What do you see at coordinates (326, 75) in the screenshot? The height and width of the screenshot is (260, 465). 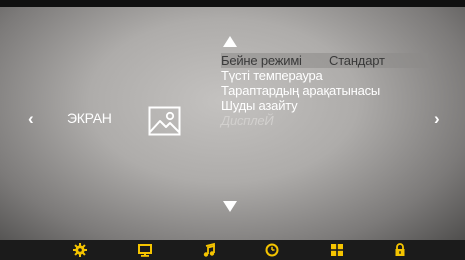 I see `menu-item-color-temperature: Түсті темпераура` at bounding box center [326, 75].